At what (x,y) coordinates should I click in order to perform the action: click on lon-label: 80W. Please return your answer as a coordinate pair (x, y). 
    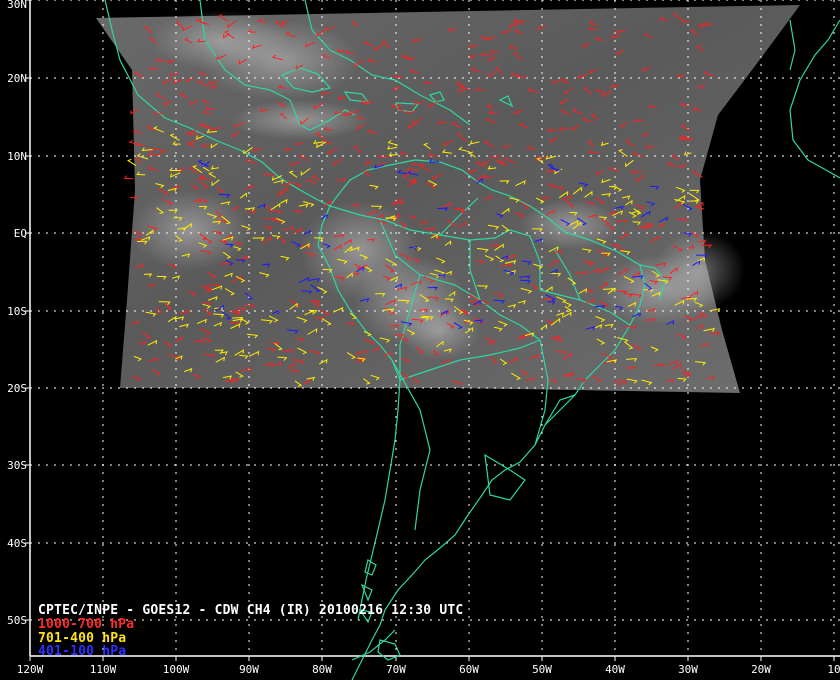
    Looking at the image, I should click on (322, 669).